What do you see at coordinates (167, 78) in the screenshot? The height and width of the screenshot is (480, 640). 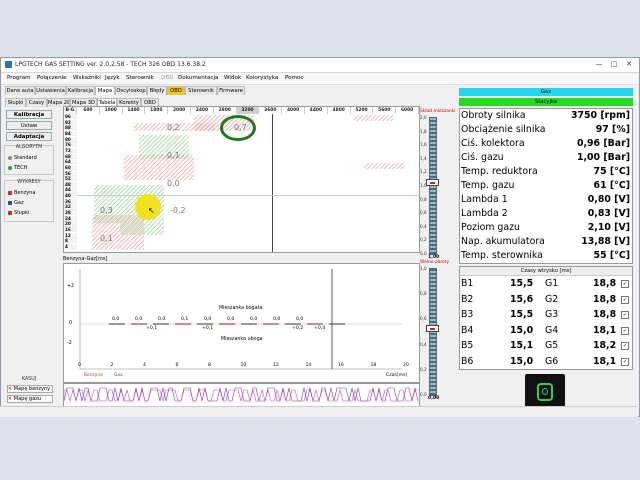 I see `menu-obd: OBD` at bounding box center [167, 78].